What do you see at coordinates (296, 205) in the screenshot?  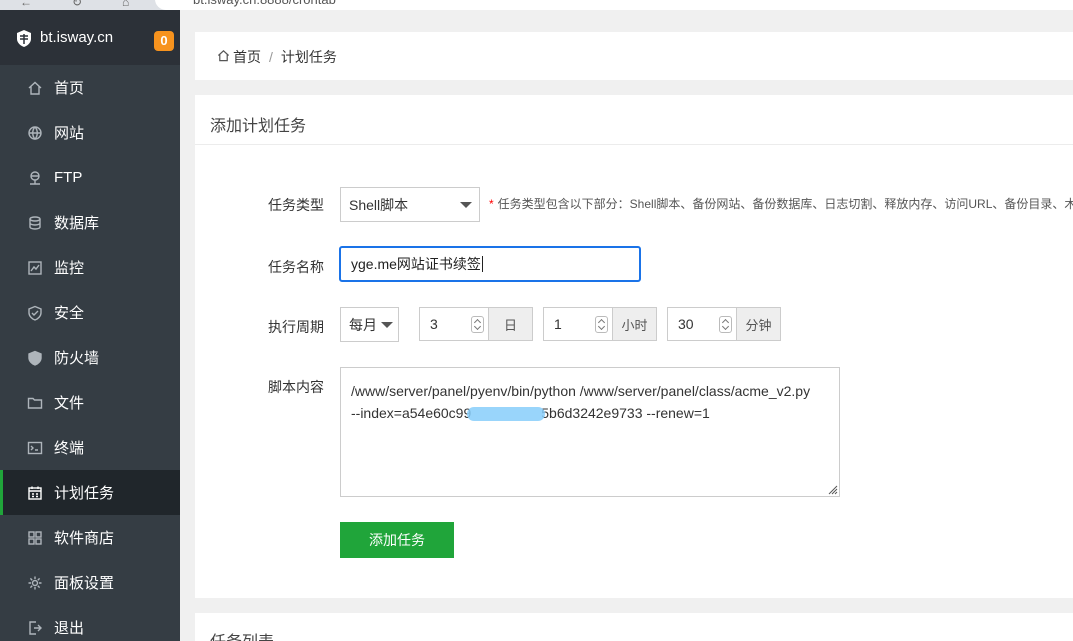 I see `task-type-label: 任务类型` at bounding box center [296, 205].